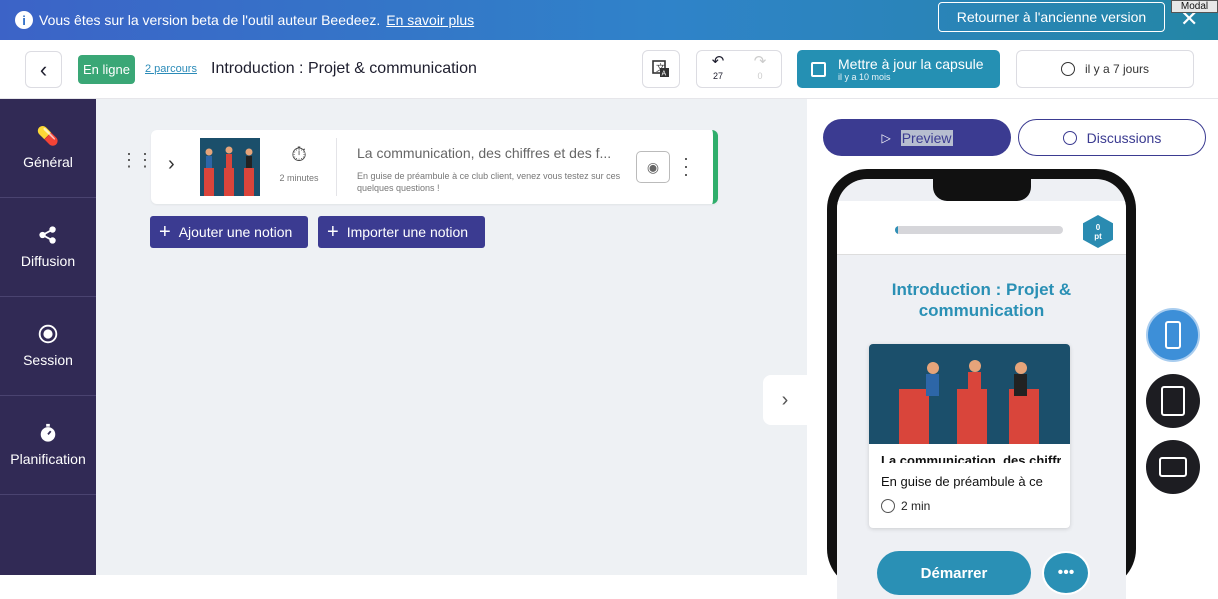 Image resolution: width=1218 pixels, height=599 pixels. Describe the element at coordinates (888, 506) in the screenshot. I see `clock-icon` at that location.